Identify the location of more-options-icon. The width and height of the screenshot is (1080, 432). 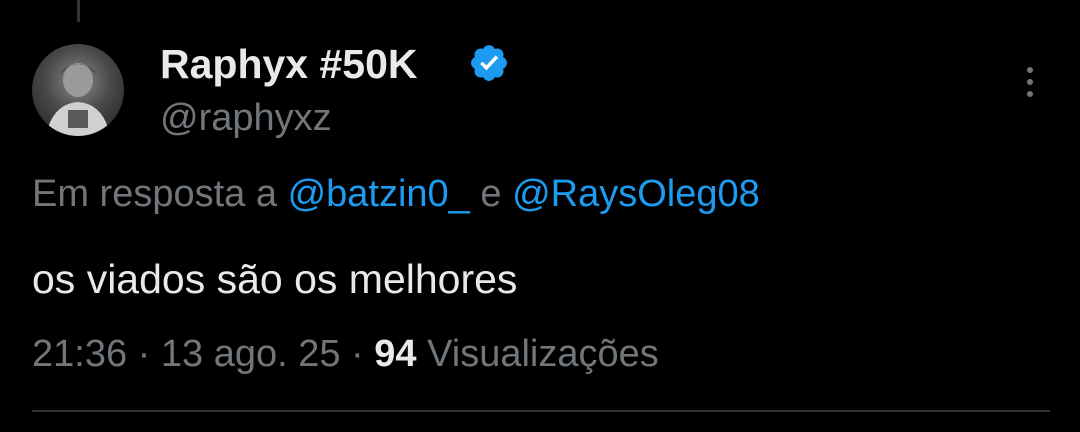
(1030, 70).